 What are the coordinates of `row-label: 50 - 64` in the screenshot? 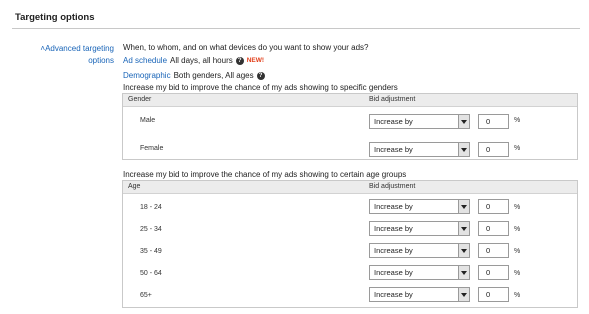 It's located at (151, 273).